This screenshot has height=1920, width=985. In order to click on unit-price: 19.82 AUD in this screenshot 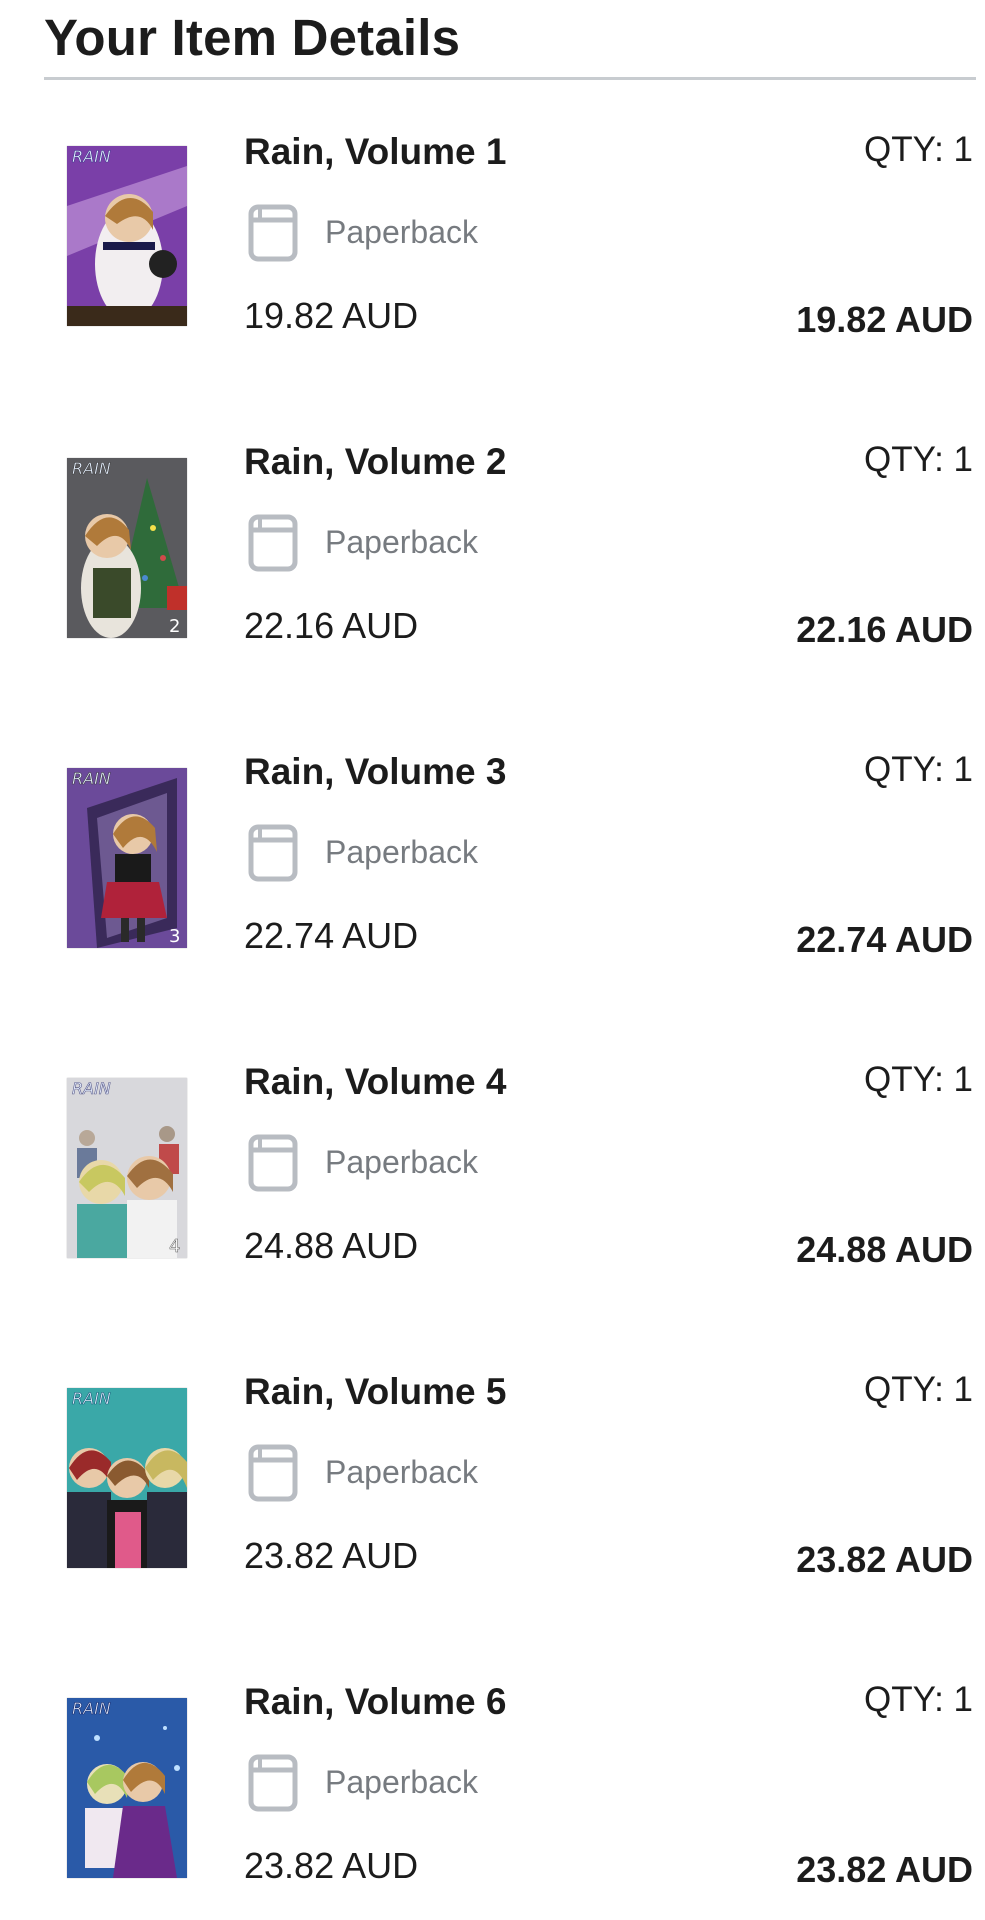, I will do `click(331, 315)`.